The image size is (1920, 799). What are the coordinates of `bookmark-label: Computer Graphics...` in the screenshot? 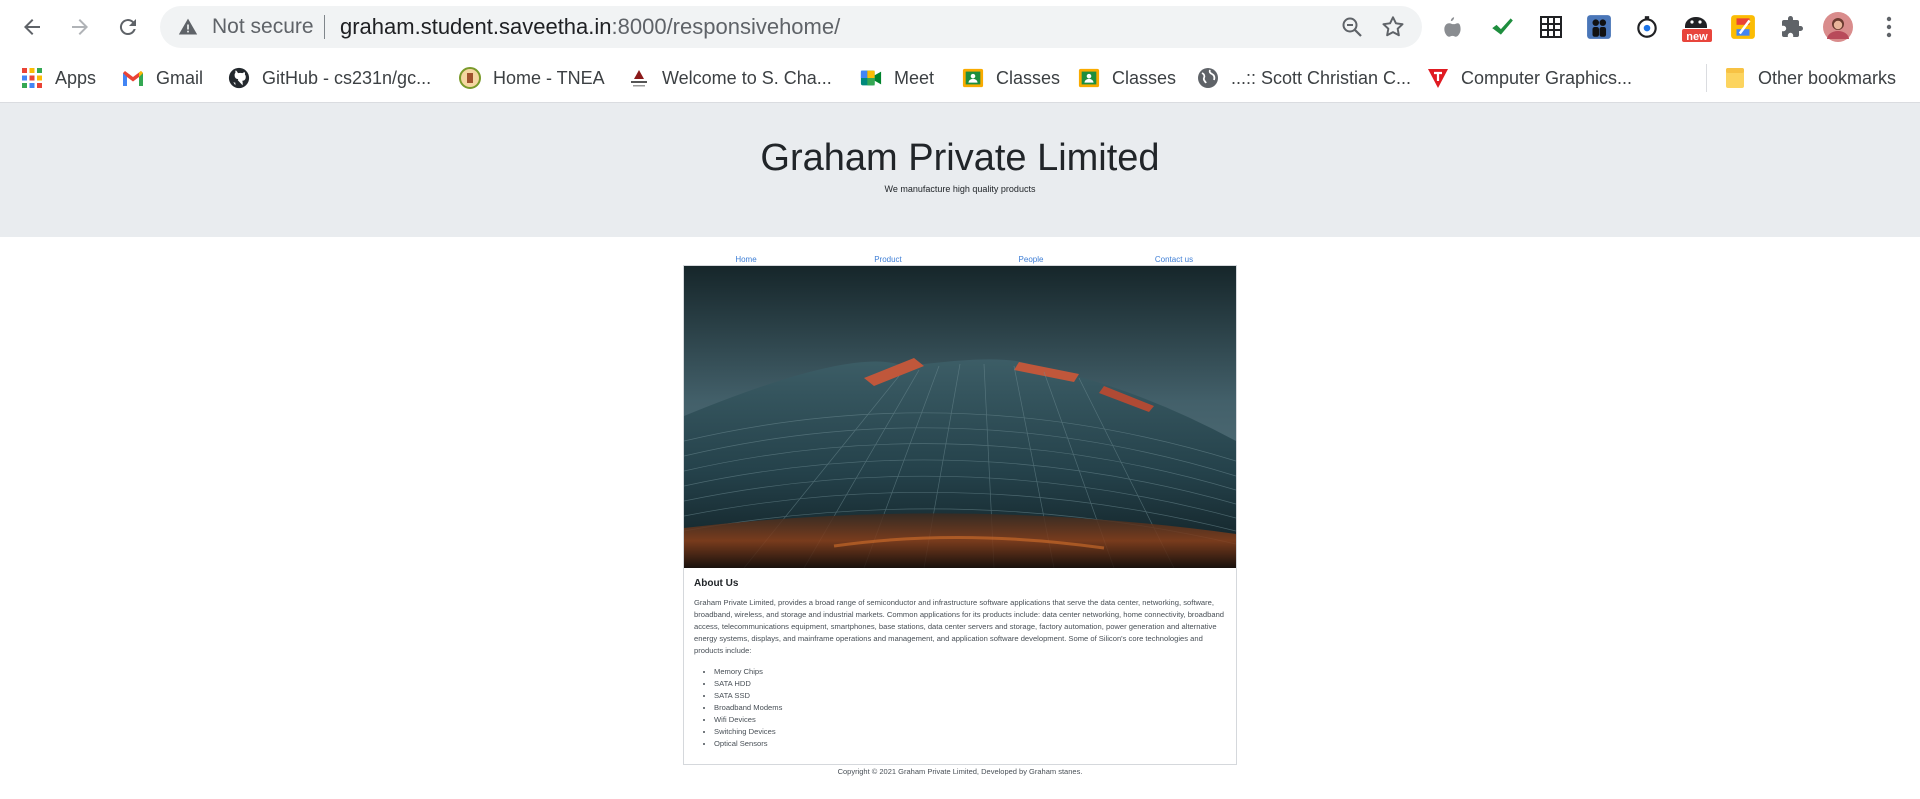 It's located at (1547, 77).